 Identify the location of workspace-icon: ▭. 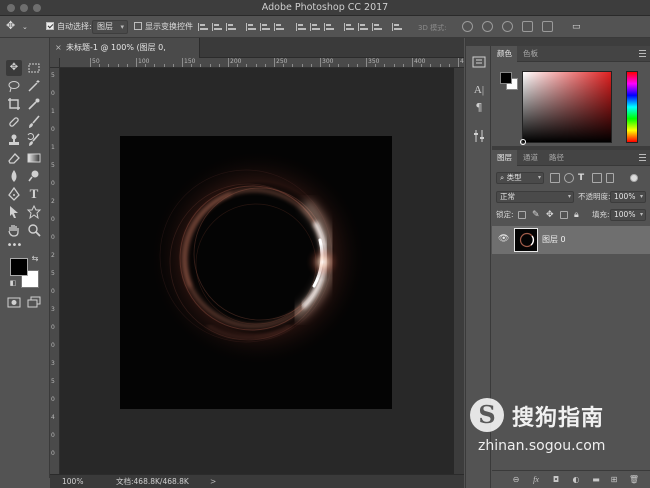
(576, 27).